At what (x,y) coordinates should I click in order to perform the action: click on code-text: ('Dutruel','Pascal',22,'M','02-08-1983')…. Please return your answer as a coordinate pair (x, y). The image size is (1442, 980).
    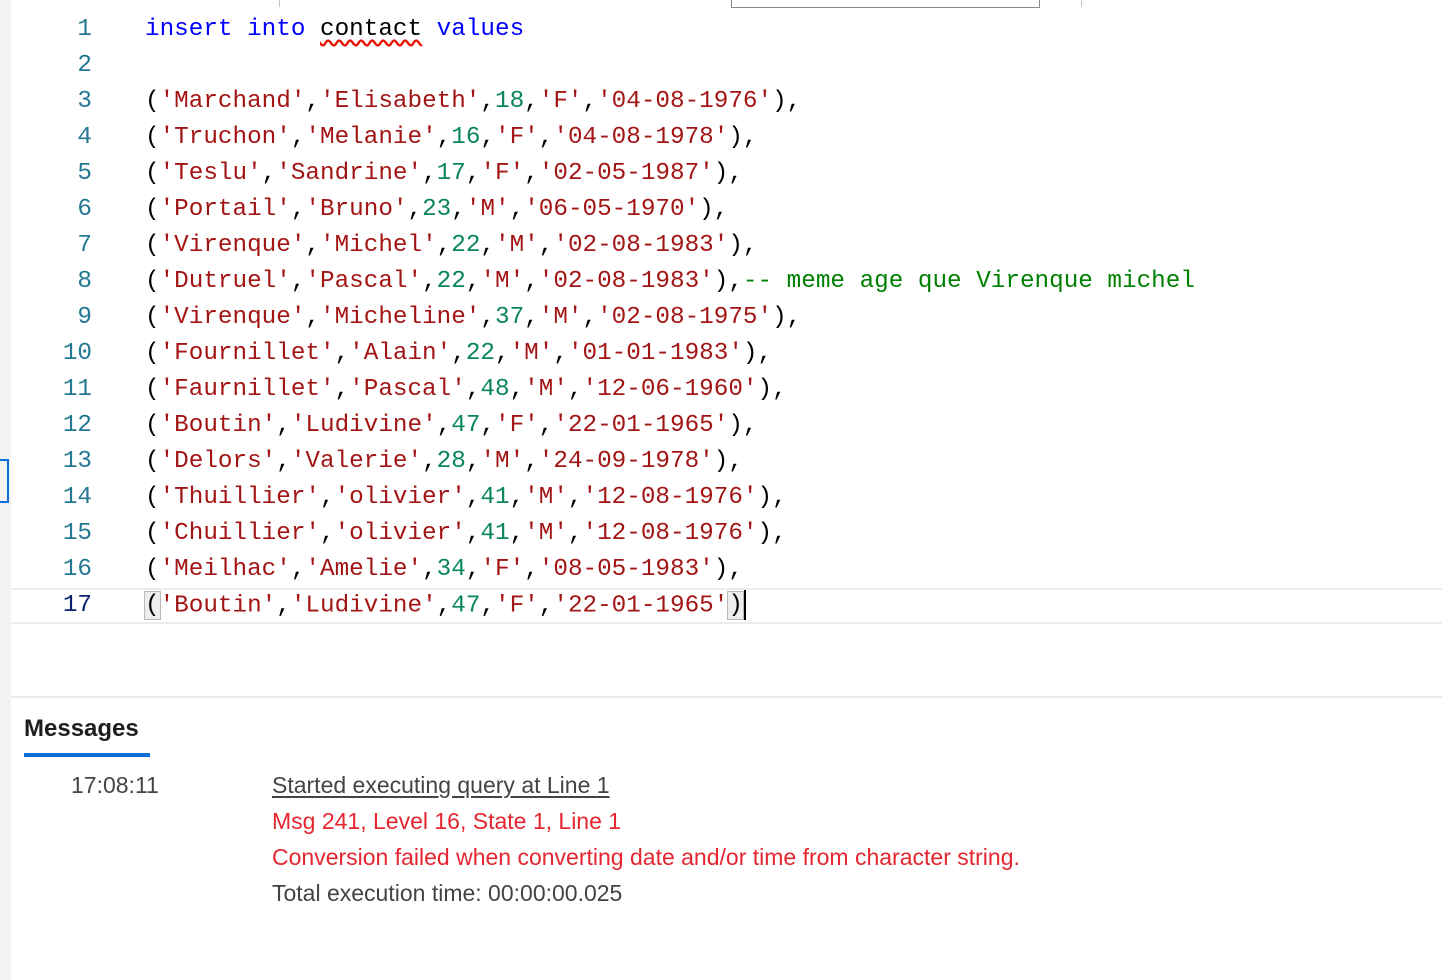
    Looking at the image, I should click on (670, 282).